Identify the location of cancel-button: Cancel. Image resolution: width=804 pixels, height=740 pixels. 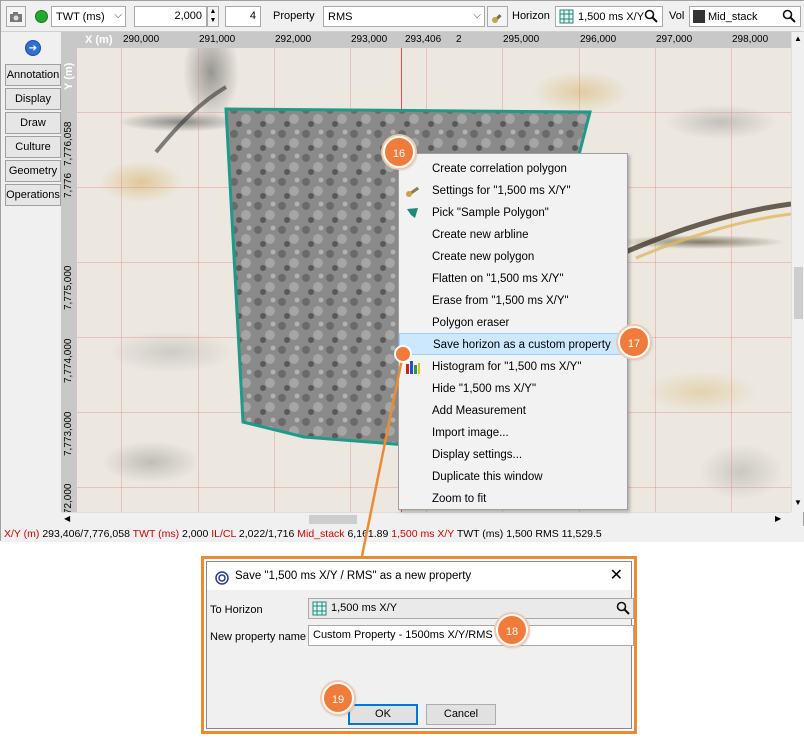
(461, 714).